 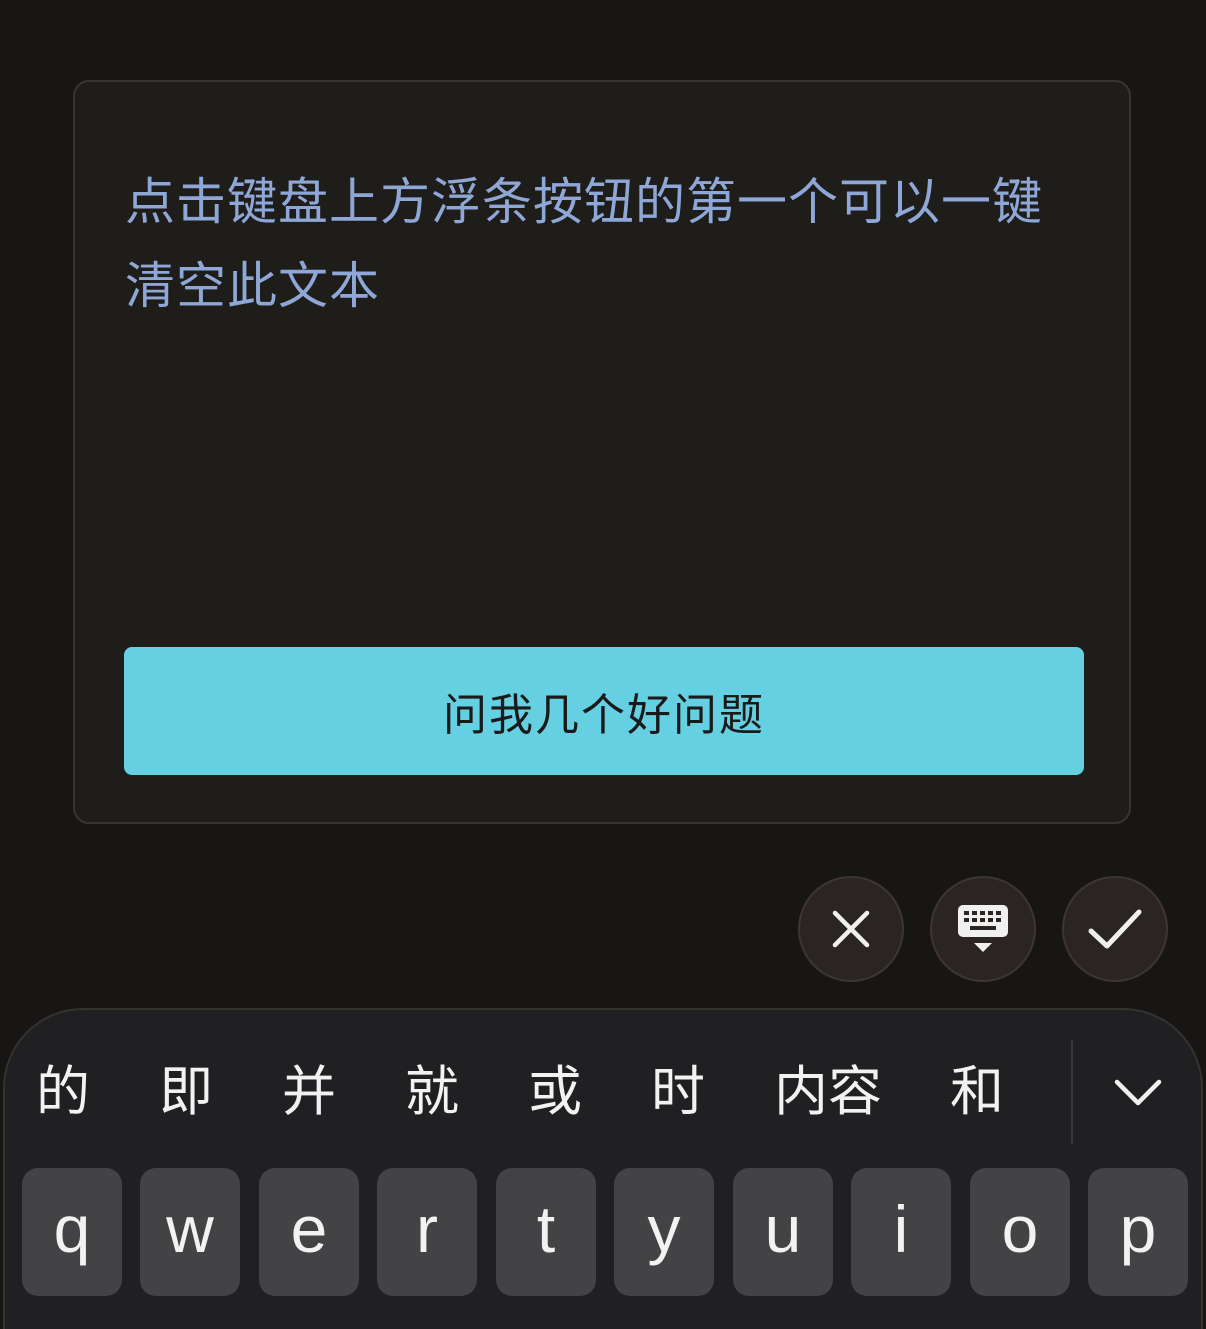 I want to click on done-button, so click(x=1115, y=929).